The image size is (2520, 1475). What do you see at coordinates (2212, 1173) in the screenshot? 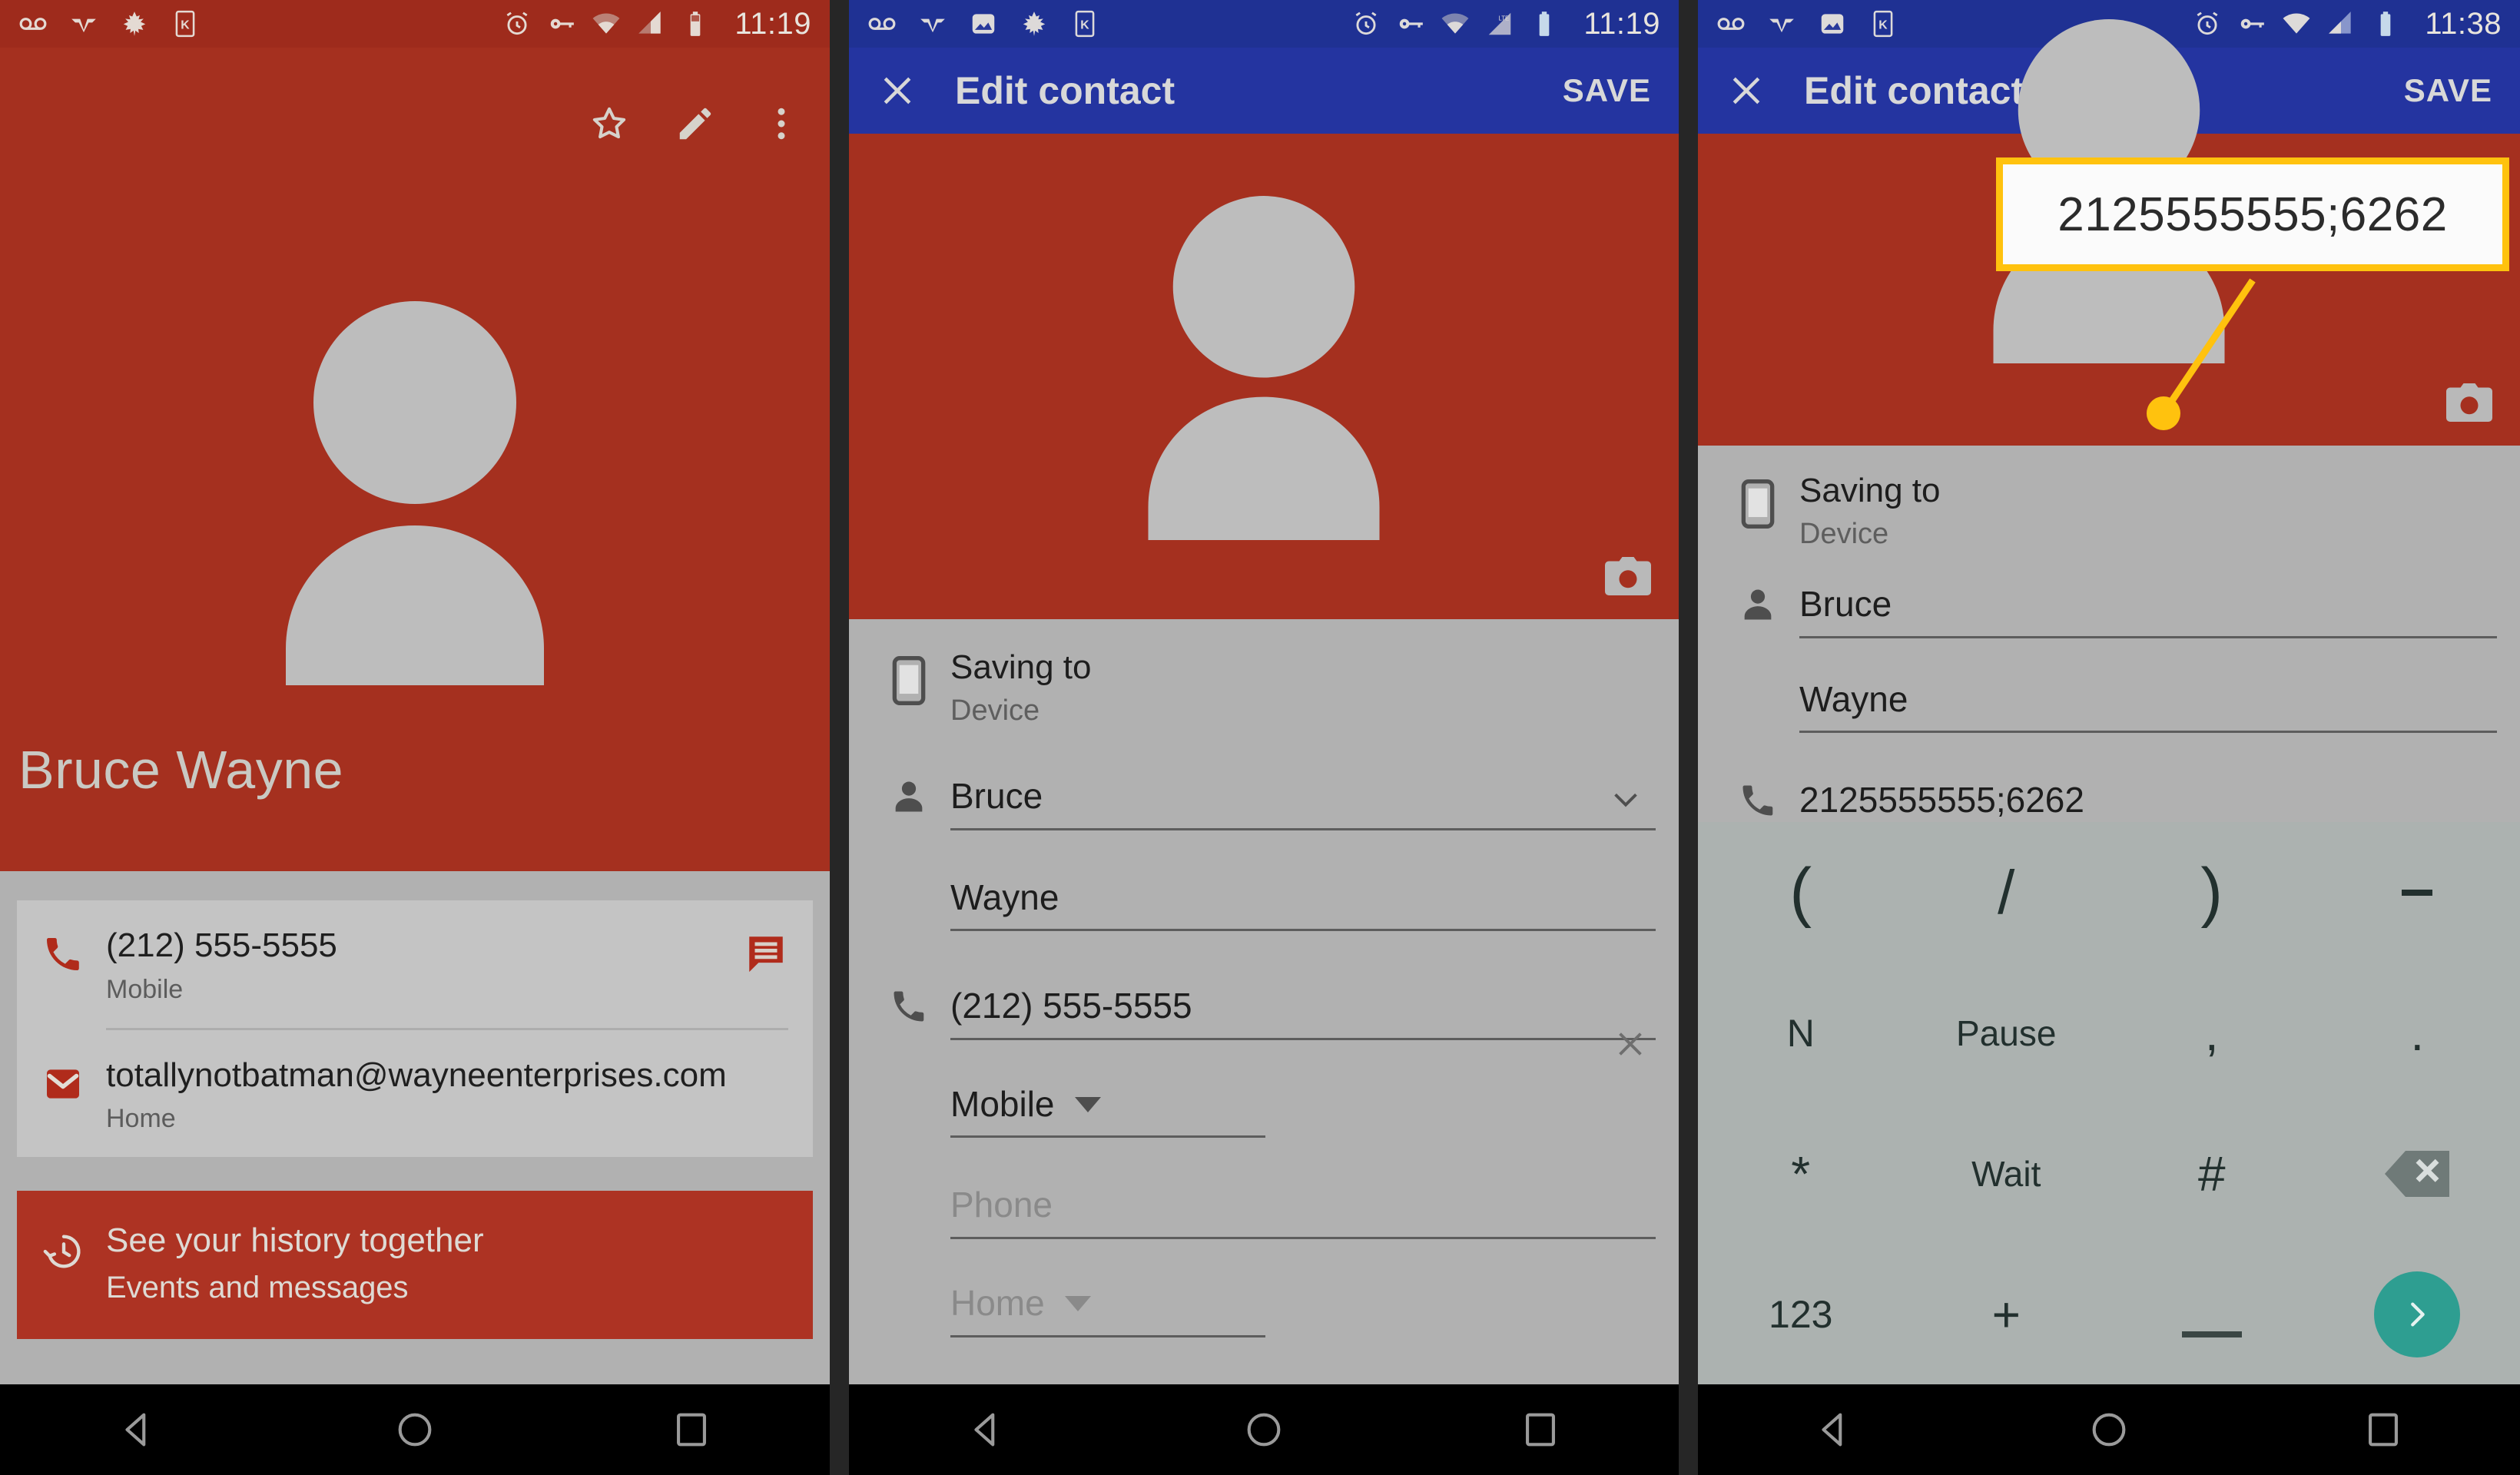
I see `key-hash: #` at bounding box center [2212, 1173].